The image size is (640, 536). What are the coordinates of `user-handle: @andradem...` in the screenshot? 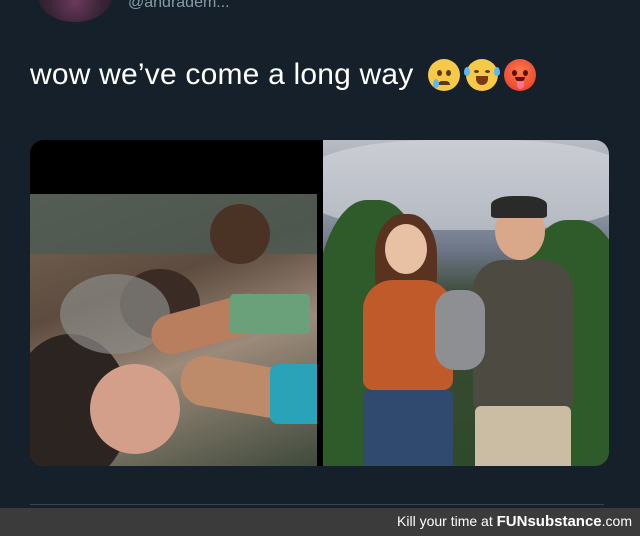 It's located at (179, 6).